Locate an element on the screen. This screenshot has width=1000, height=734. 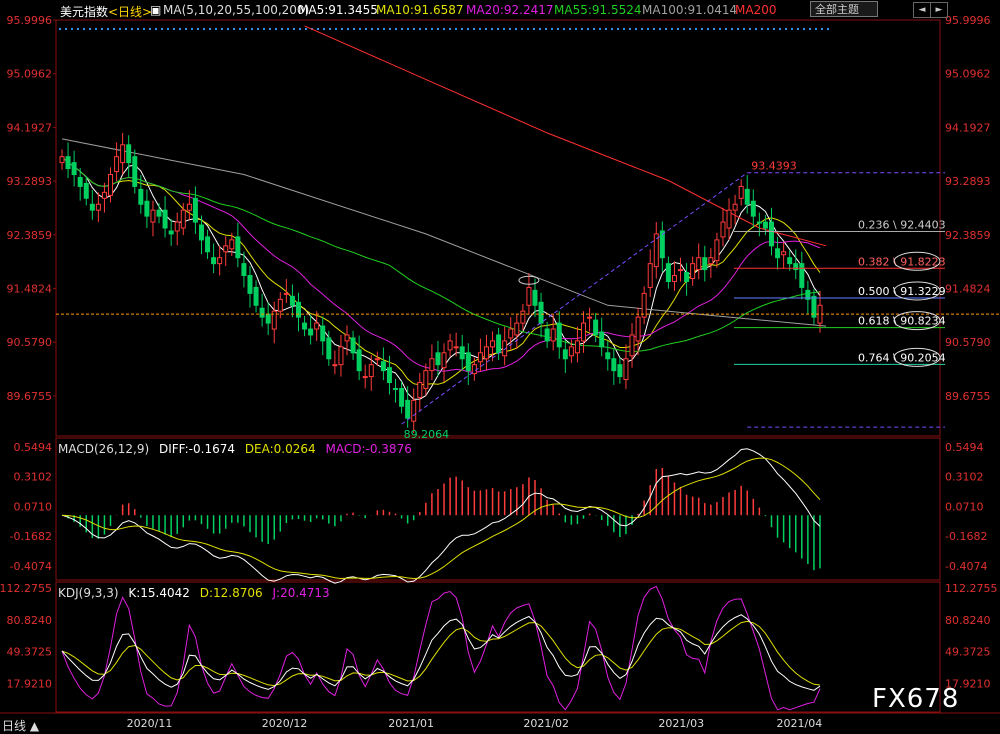
x-axis-label: 2020/11 is located at coordinates (150, 723).